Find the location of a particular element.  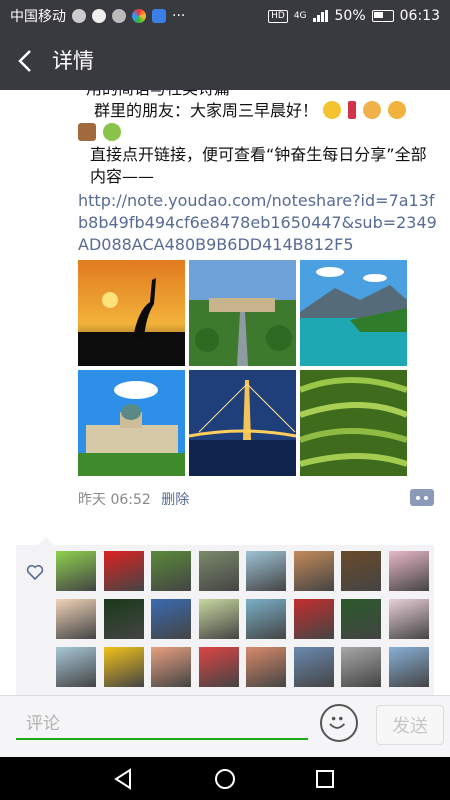

more-notifications-label: ··· is located at coordinates (179, 16).